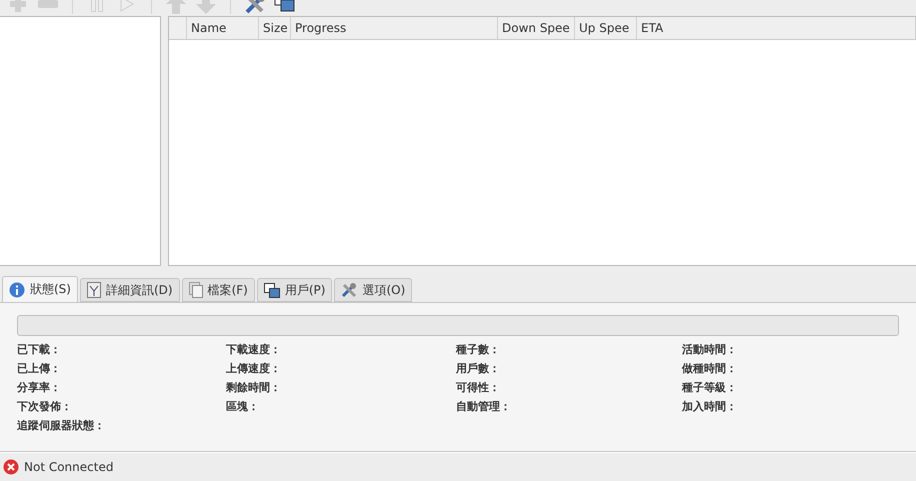  I want to click on tab: 用戶(P), so click(294, 290).